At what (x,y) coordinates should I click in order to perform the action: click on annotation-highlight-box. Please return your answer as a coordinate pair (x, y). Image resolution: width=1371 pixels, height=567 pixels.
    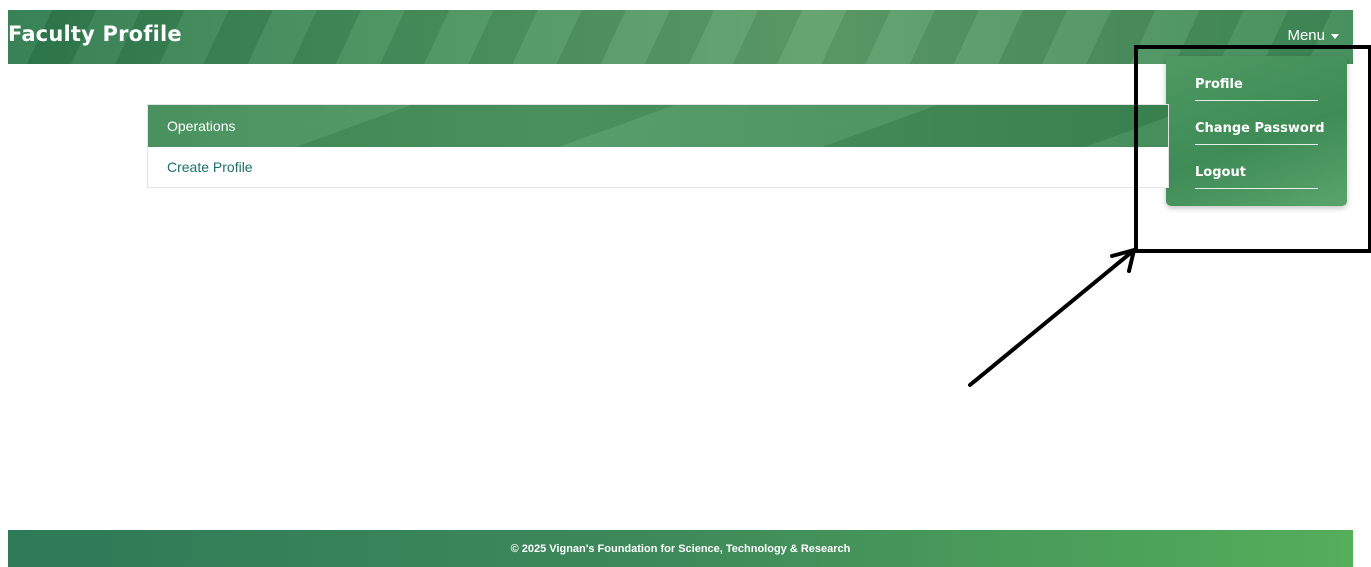
    Looking at the image, I should click on (1252, 149).